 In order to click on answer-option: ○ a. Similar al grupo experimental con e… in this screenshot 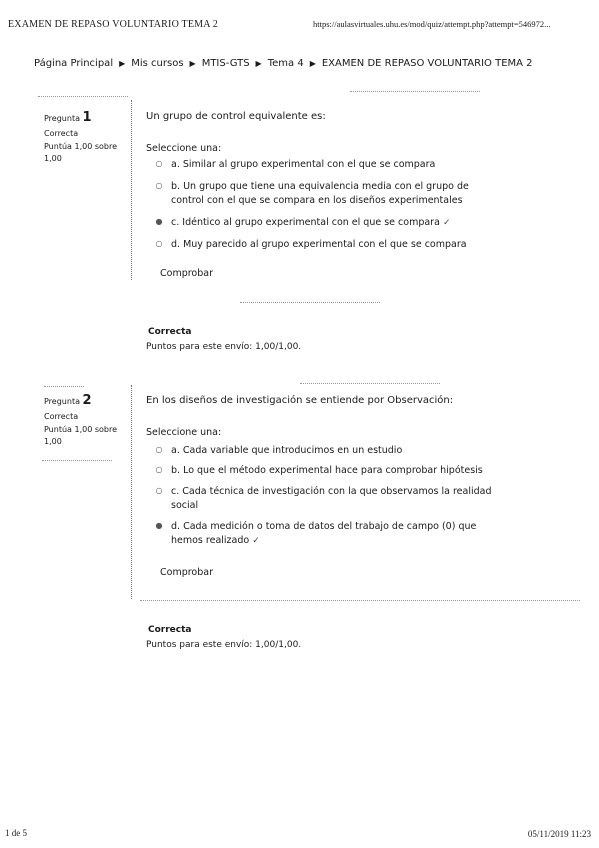, I will do `click(312, 165)`.